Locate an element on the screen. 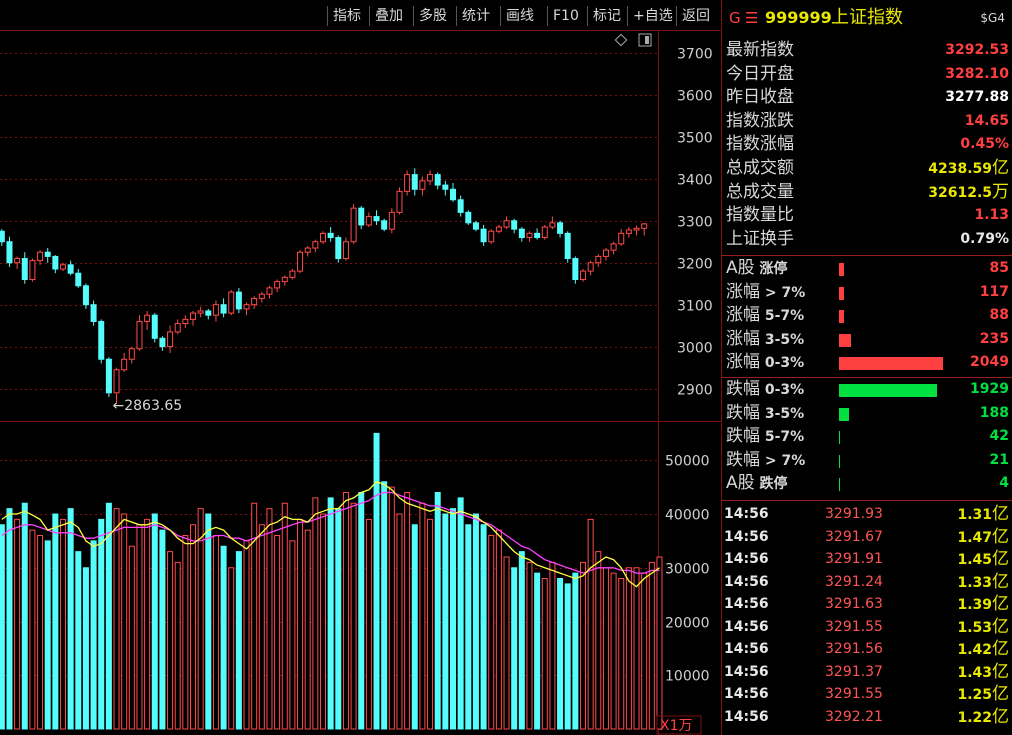  stat-number: 14.65 is located at coordinates (986, 120).